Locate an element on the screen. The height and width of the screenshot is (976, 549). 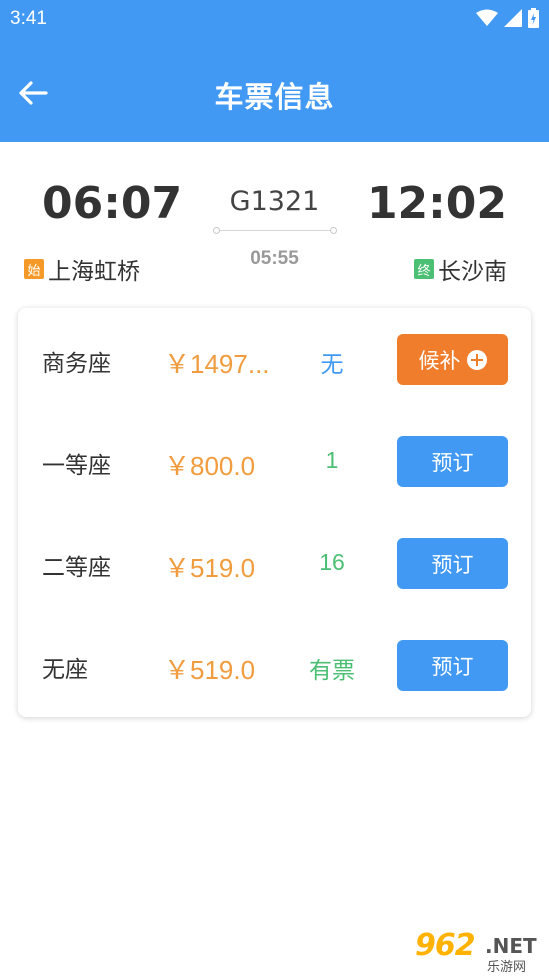
departure-station-name: 上海虹桥 is located at coordinates (94, 271).